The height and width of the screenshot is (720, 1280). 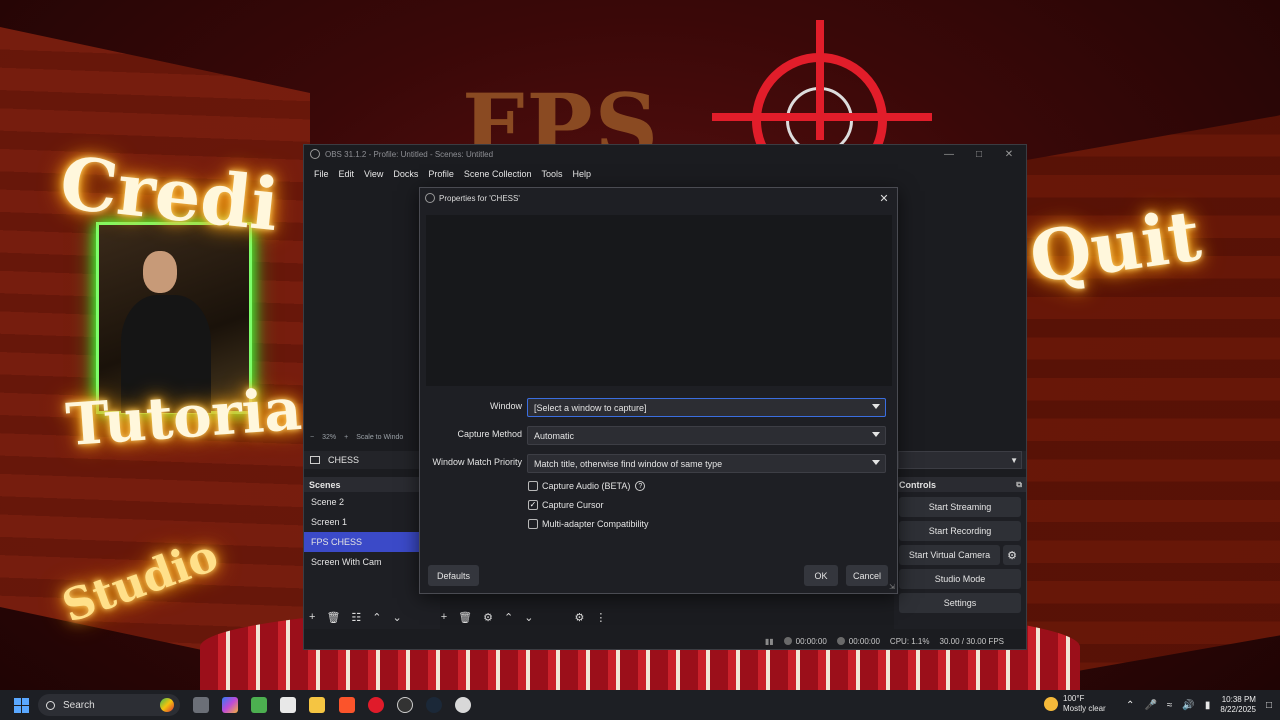 What do you see at coordinates (1150, 705) in the screenshot?
I see `microphone-icon: 🎤` at bounding box center [1150, 705].